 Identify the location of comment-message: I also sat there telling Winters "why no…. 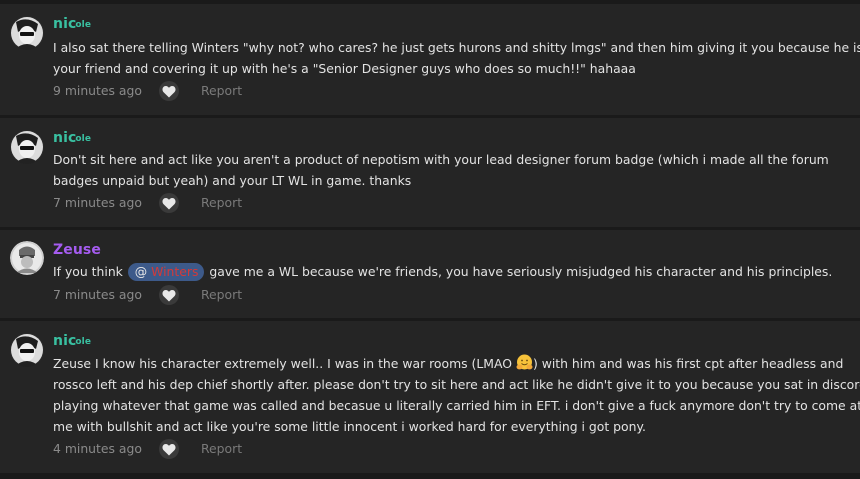
(456, 58).